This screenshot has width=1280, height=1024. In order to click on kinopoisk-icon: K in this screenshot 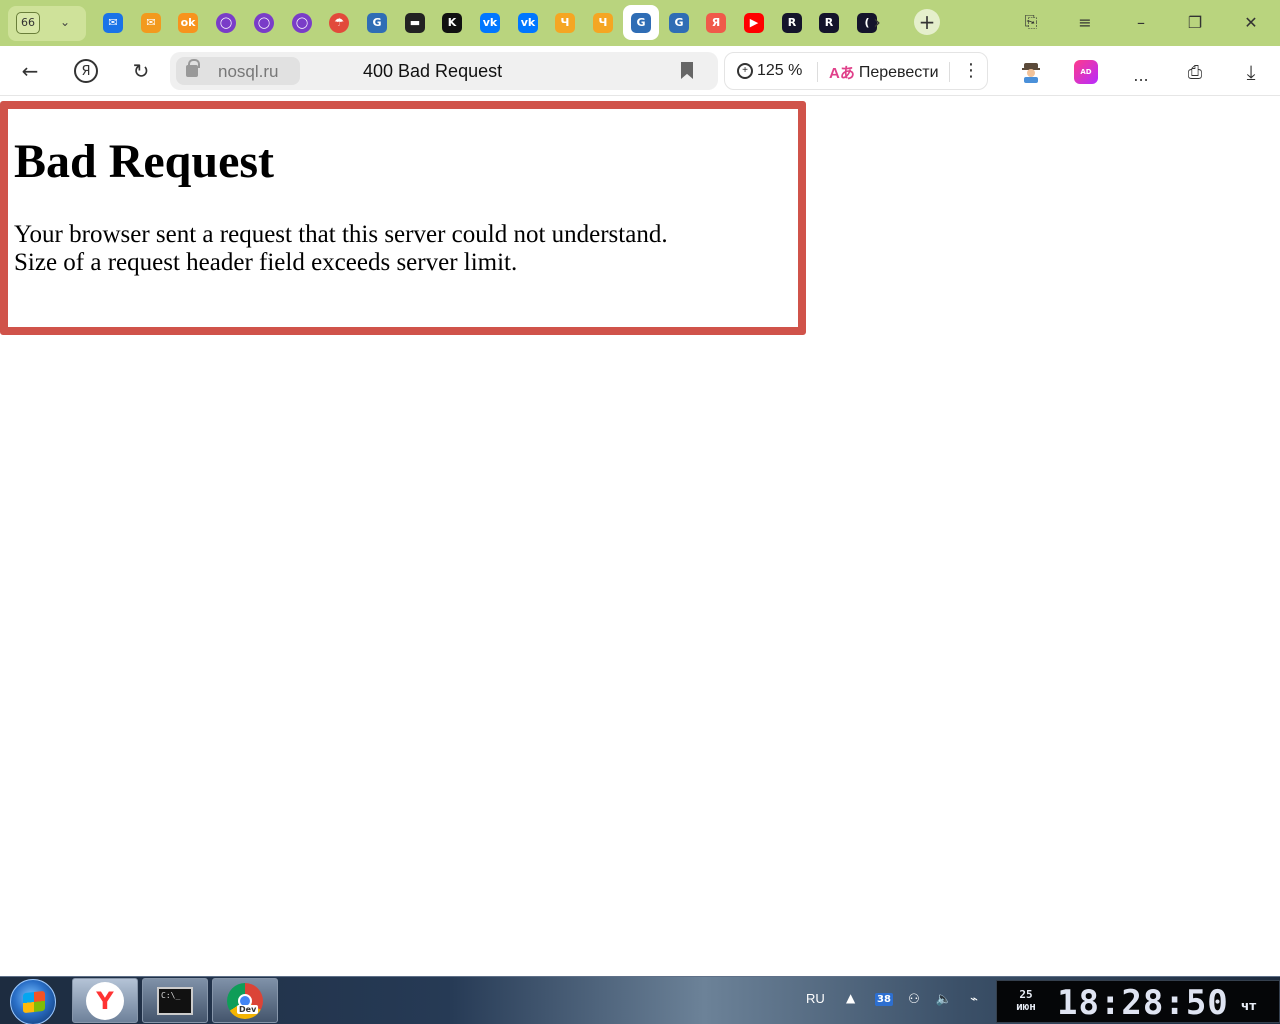, I will do `click(452, 22)`.